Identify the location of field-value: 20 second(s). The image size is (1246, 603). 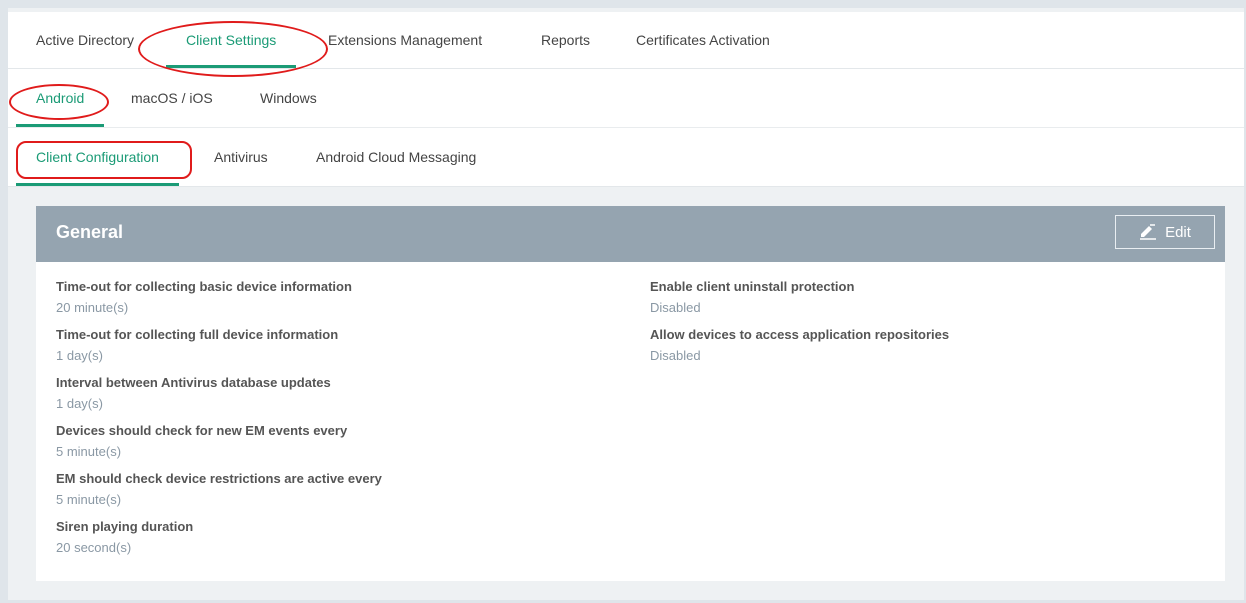
(94, 547).